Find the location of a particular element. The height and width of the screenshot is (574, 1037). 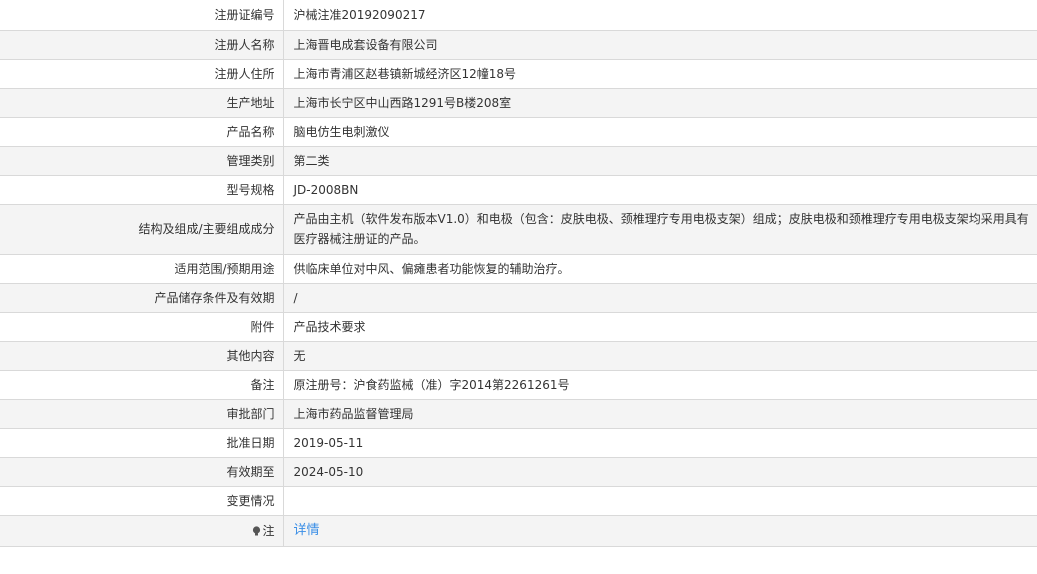

table-row: 变更情况 is located at coordinates (518, 501).